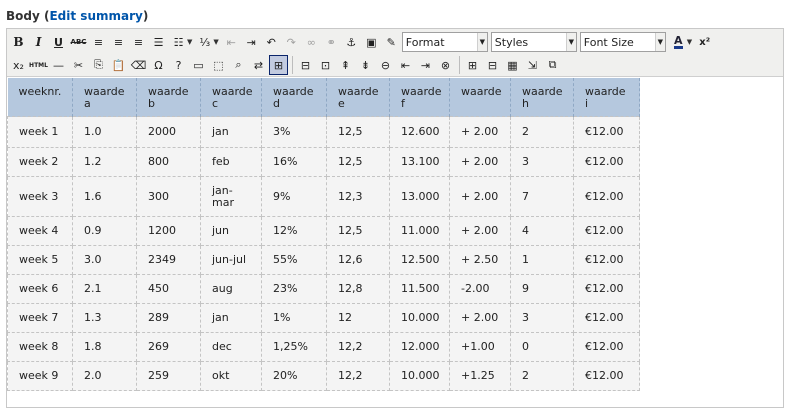  What do you see at coordinates (419, 132) in the screenshot?
I see `table-cell: 12.600` at bounding box center [419, 132].